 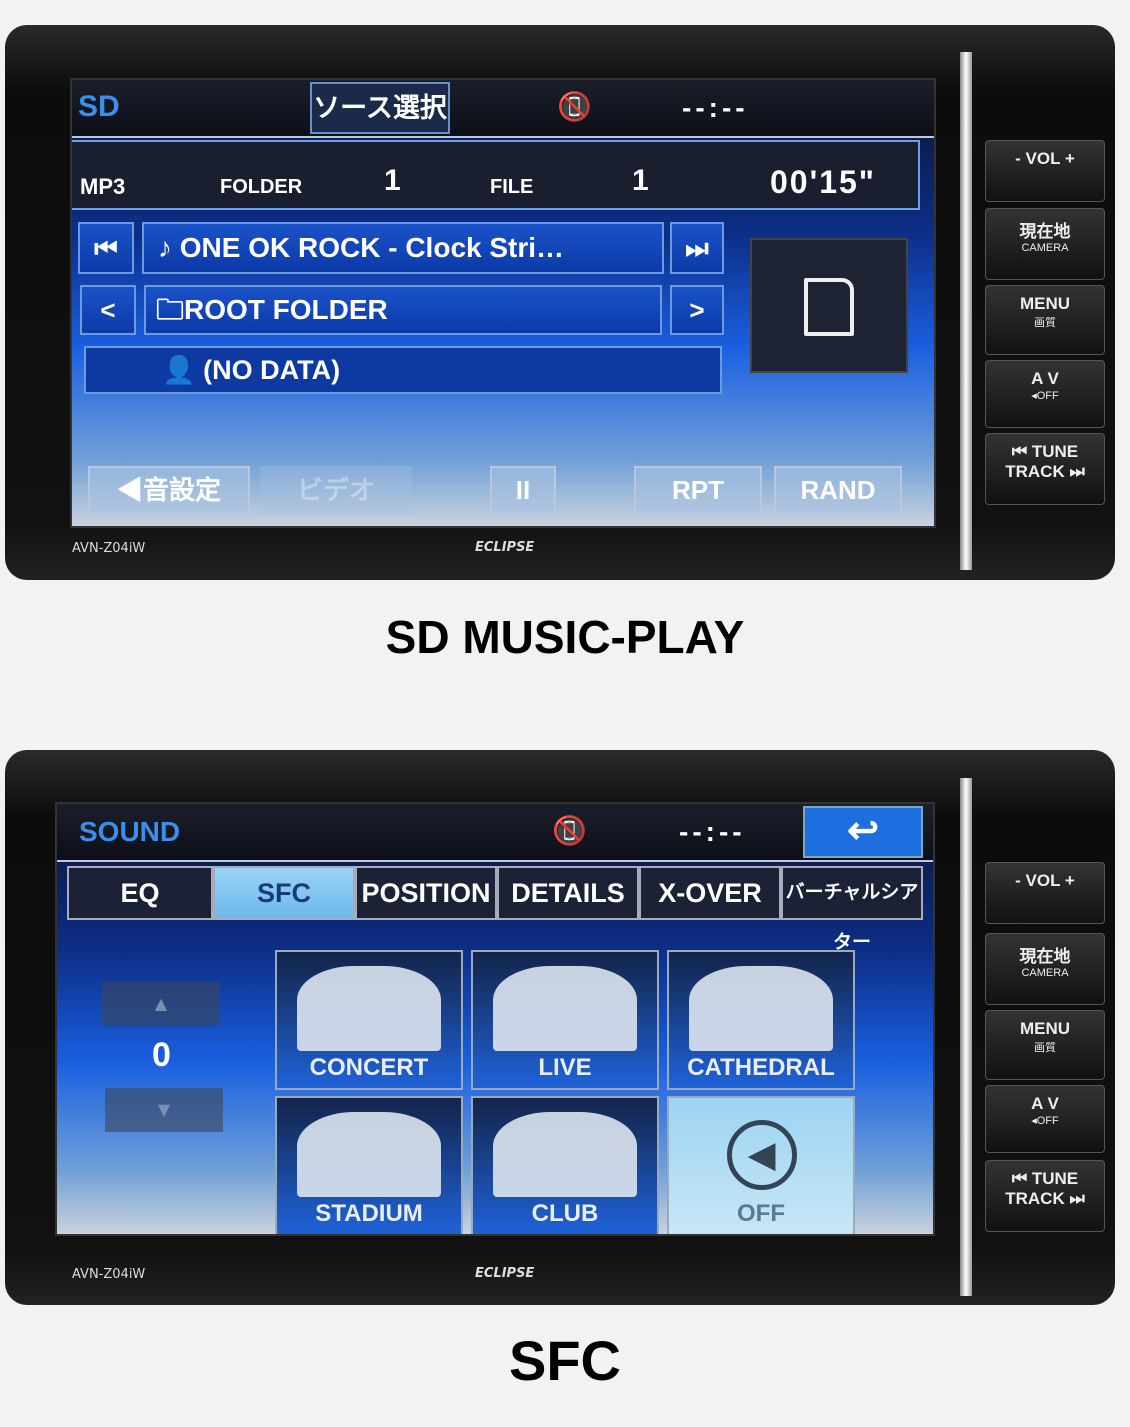 I want to click on back-button: ↩, so click(x=863, y=832).